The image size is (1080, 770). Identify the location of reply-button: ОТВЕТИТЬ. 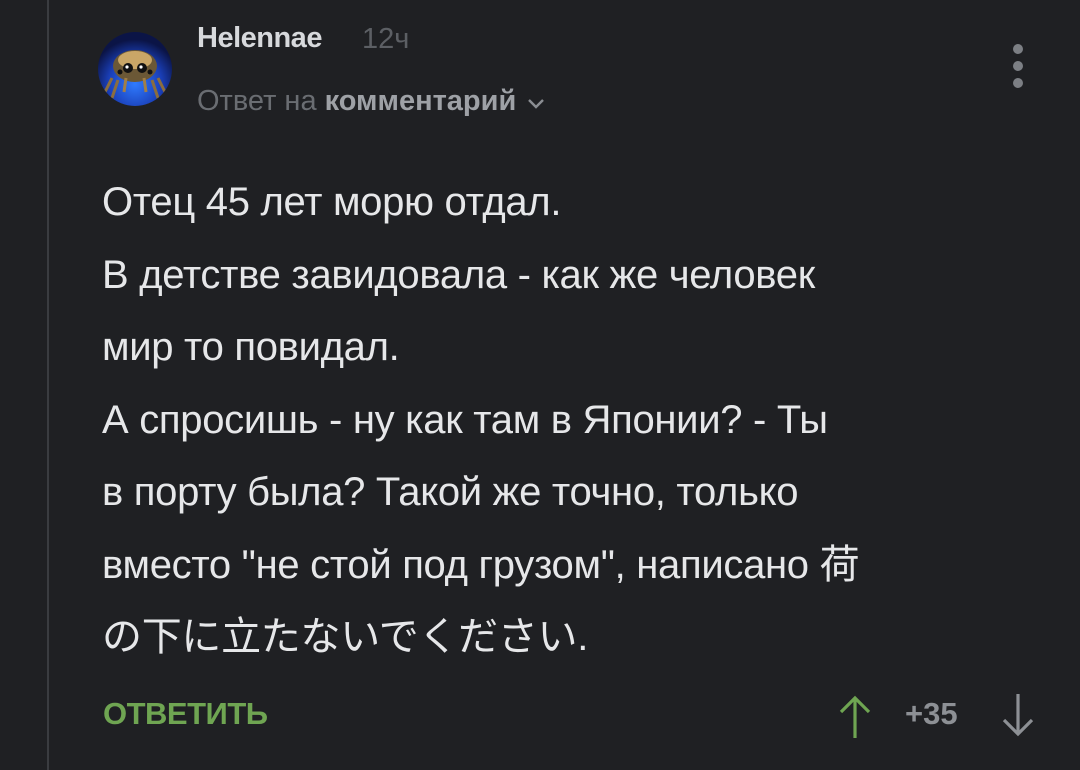
(185, 714).